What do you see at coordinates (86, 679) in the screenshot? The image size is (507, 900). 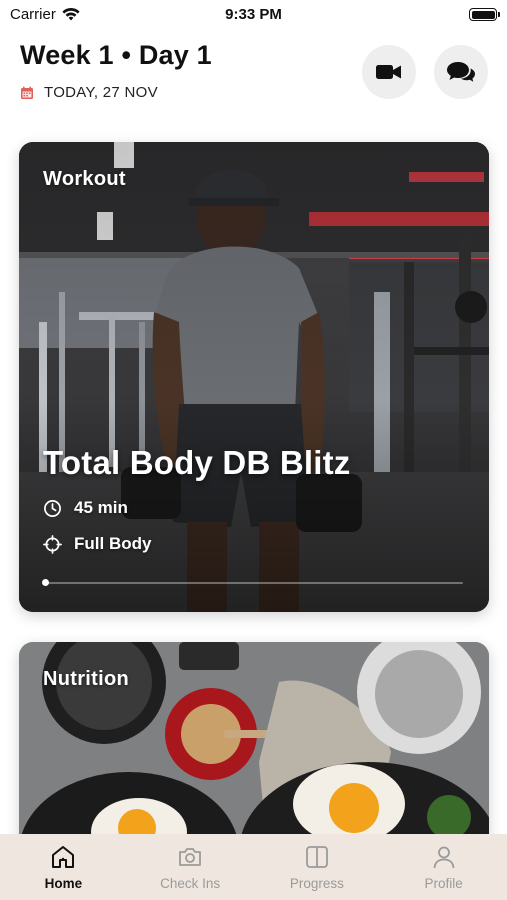 I see `nutrition-label: Nutrition` at bounding box center [86, 679].